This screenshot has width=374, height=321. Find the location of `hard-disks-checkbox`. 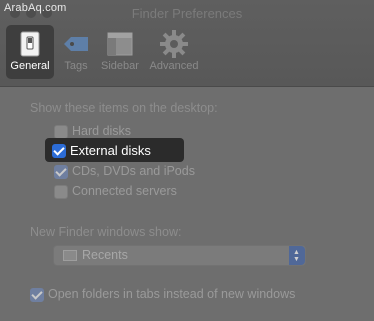

hard-disks-checkbox is located at coordinates (61, 132).